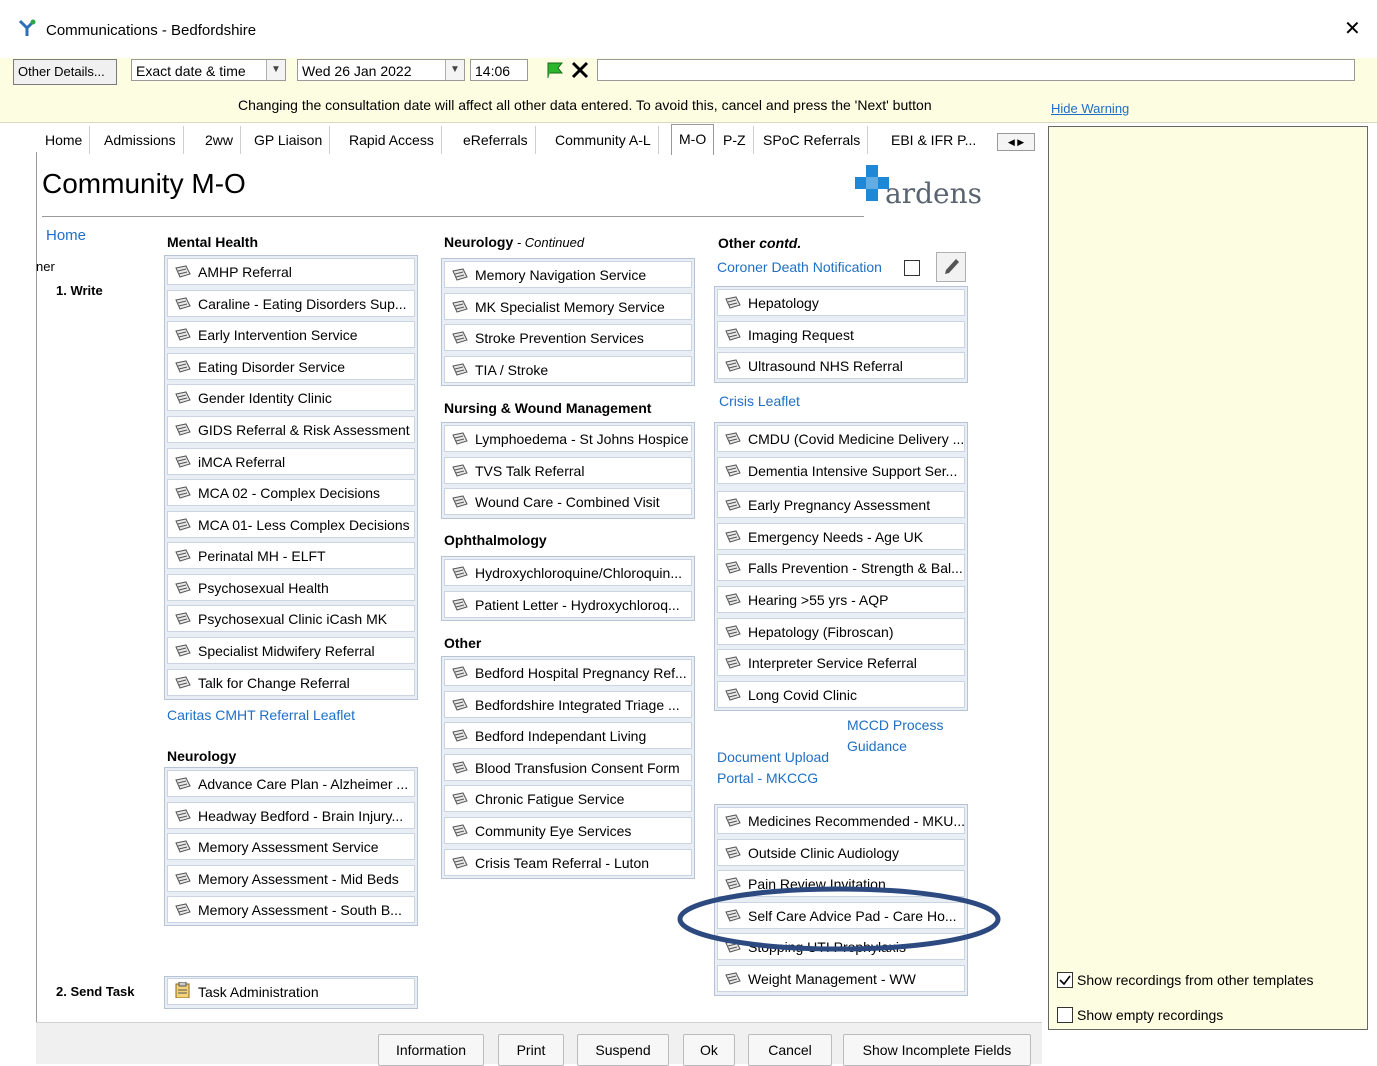 The height and width of the screenshot is (1066, 1377). Describe the element at coordinates (1090, 108) in the screenshot. I see `hide-warning-link: Hide Warning` at that location.